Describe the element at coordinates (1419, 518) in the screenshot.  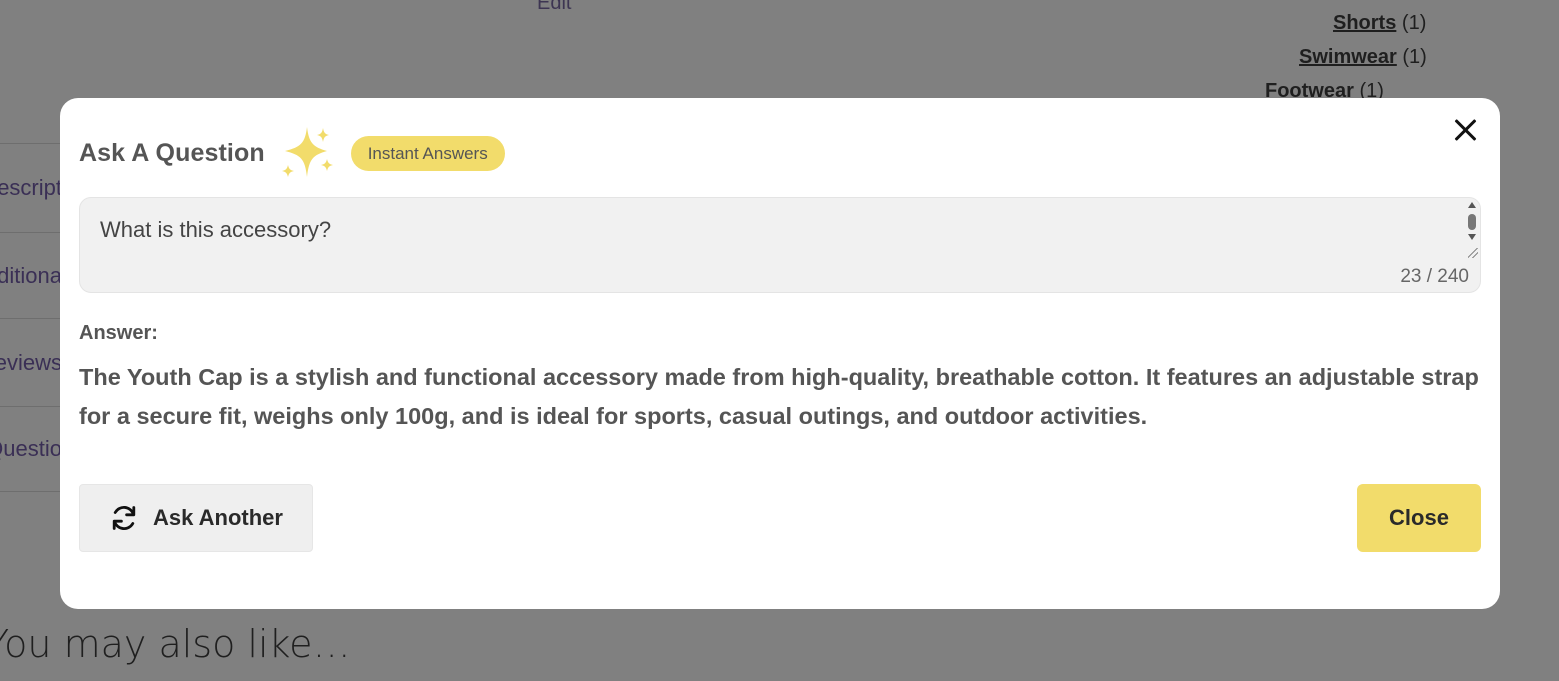
I see `close-button: Close` at that location.